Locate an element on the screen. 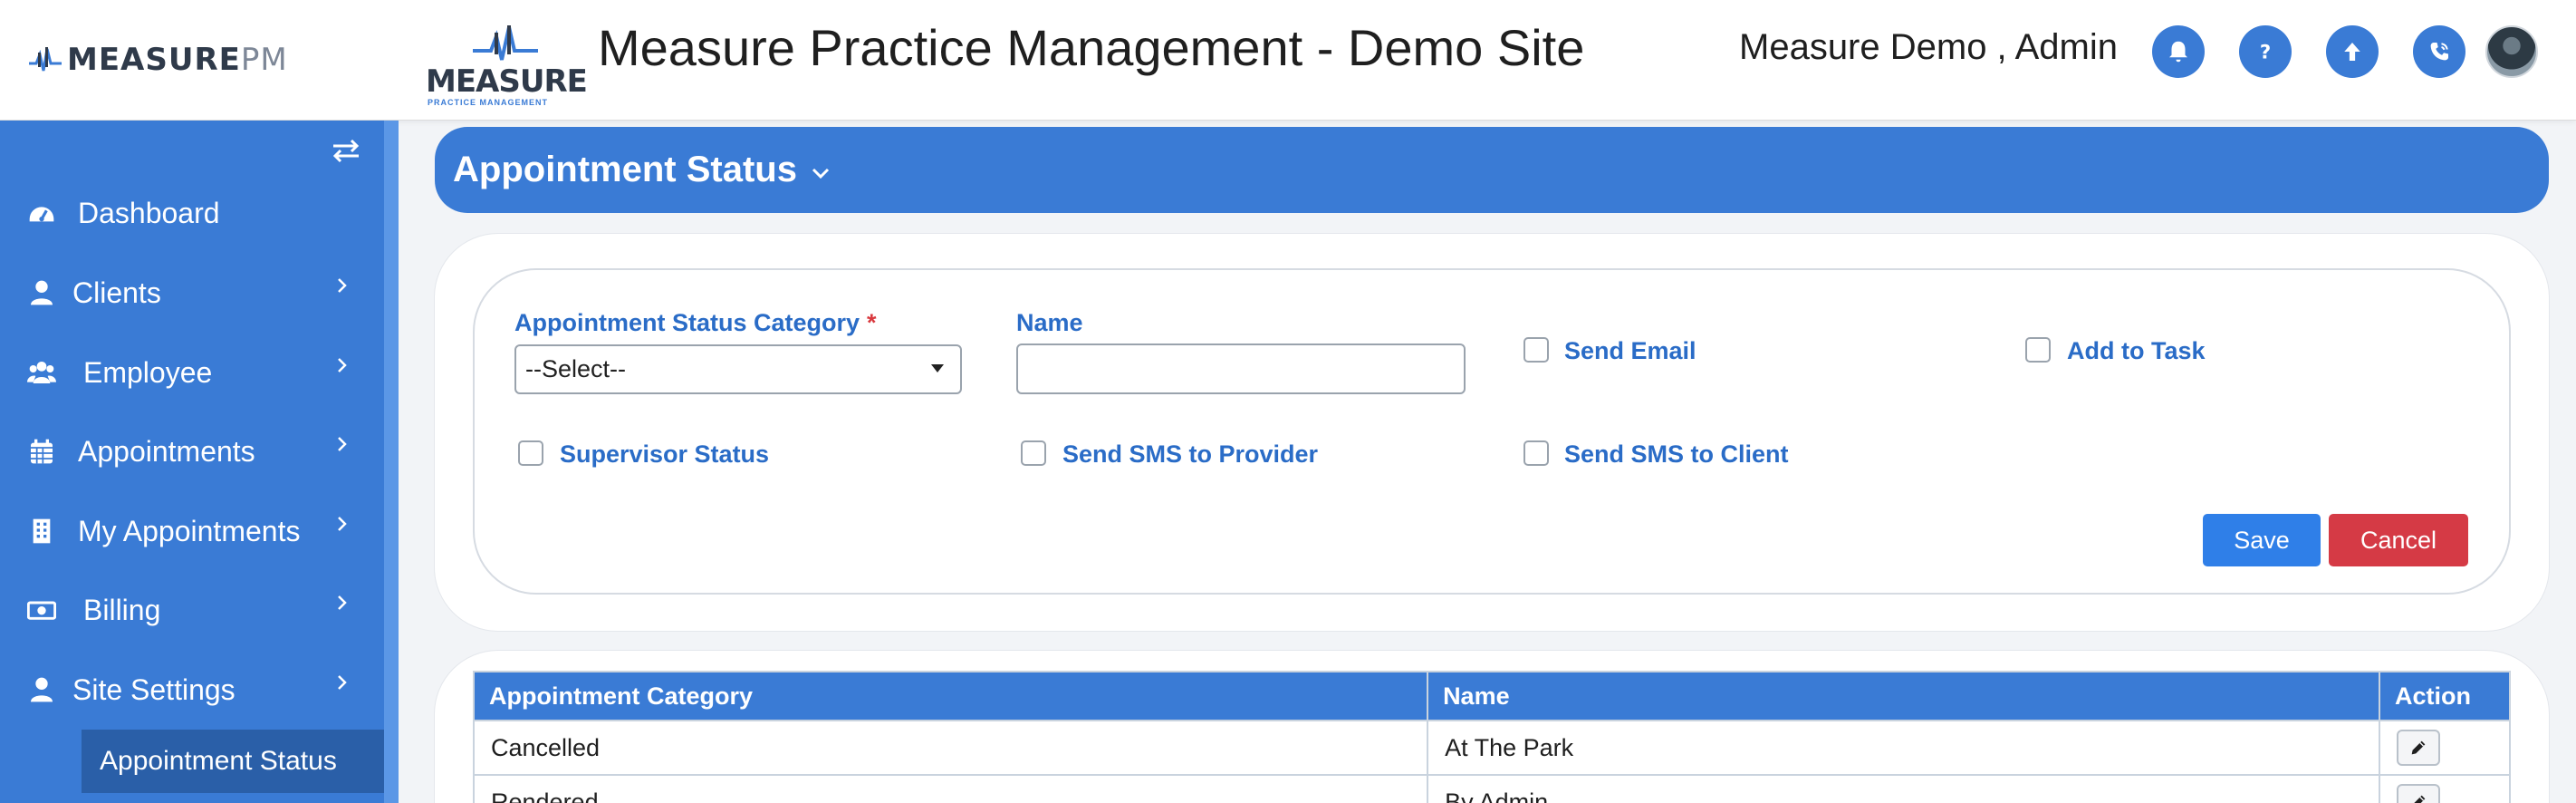 The image size is (2576, 803). column-header-category: Appointment Category is located at coordinates (950, 696).